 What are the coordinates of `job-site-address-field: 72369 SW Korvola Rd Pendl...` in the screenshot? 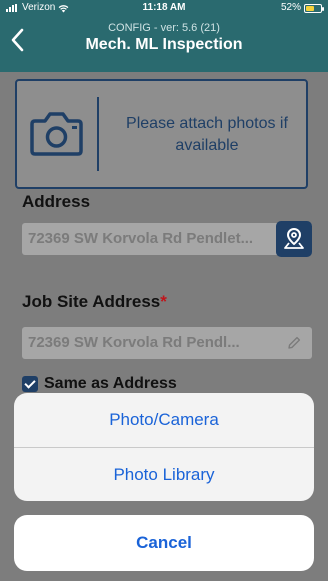 It's located at (167, 343).